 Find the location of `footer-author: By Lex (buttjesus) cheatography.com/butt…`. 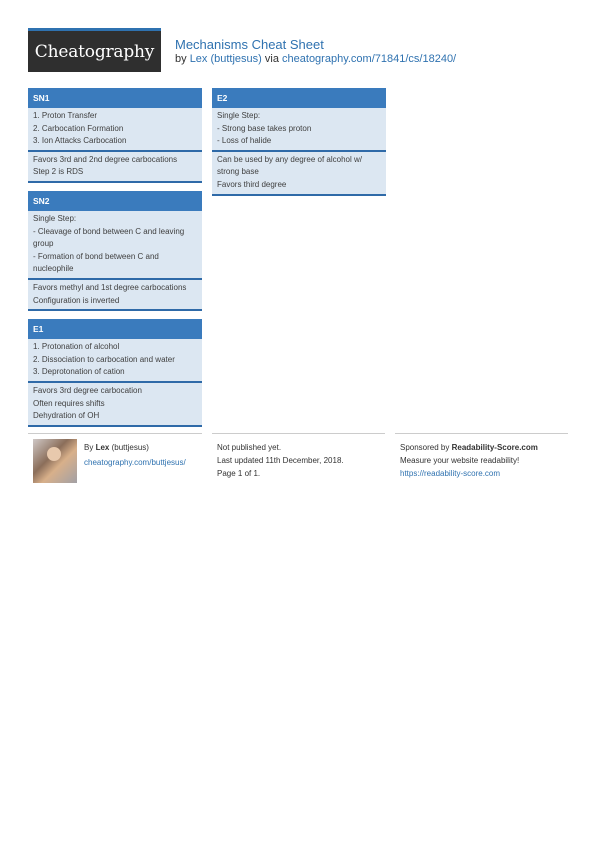

footer-author: By Lex (buttjesus) cheatography.com/butt… is located at coordinates (135, 455).